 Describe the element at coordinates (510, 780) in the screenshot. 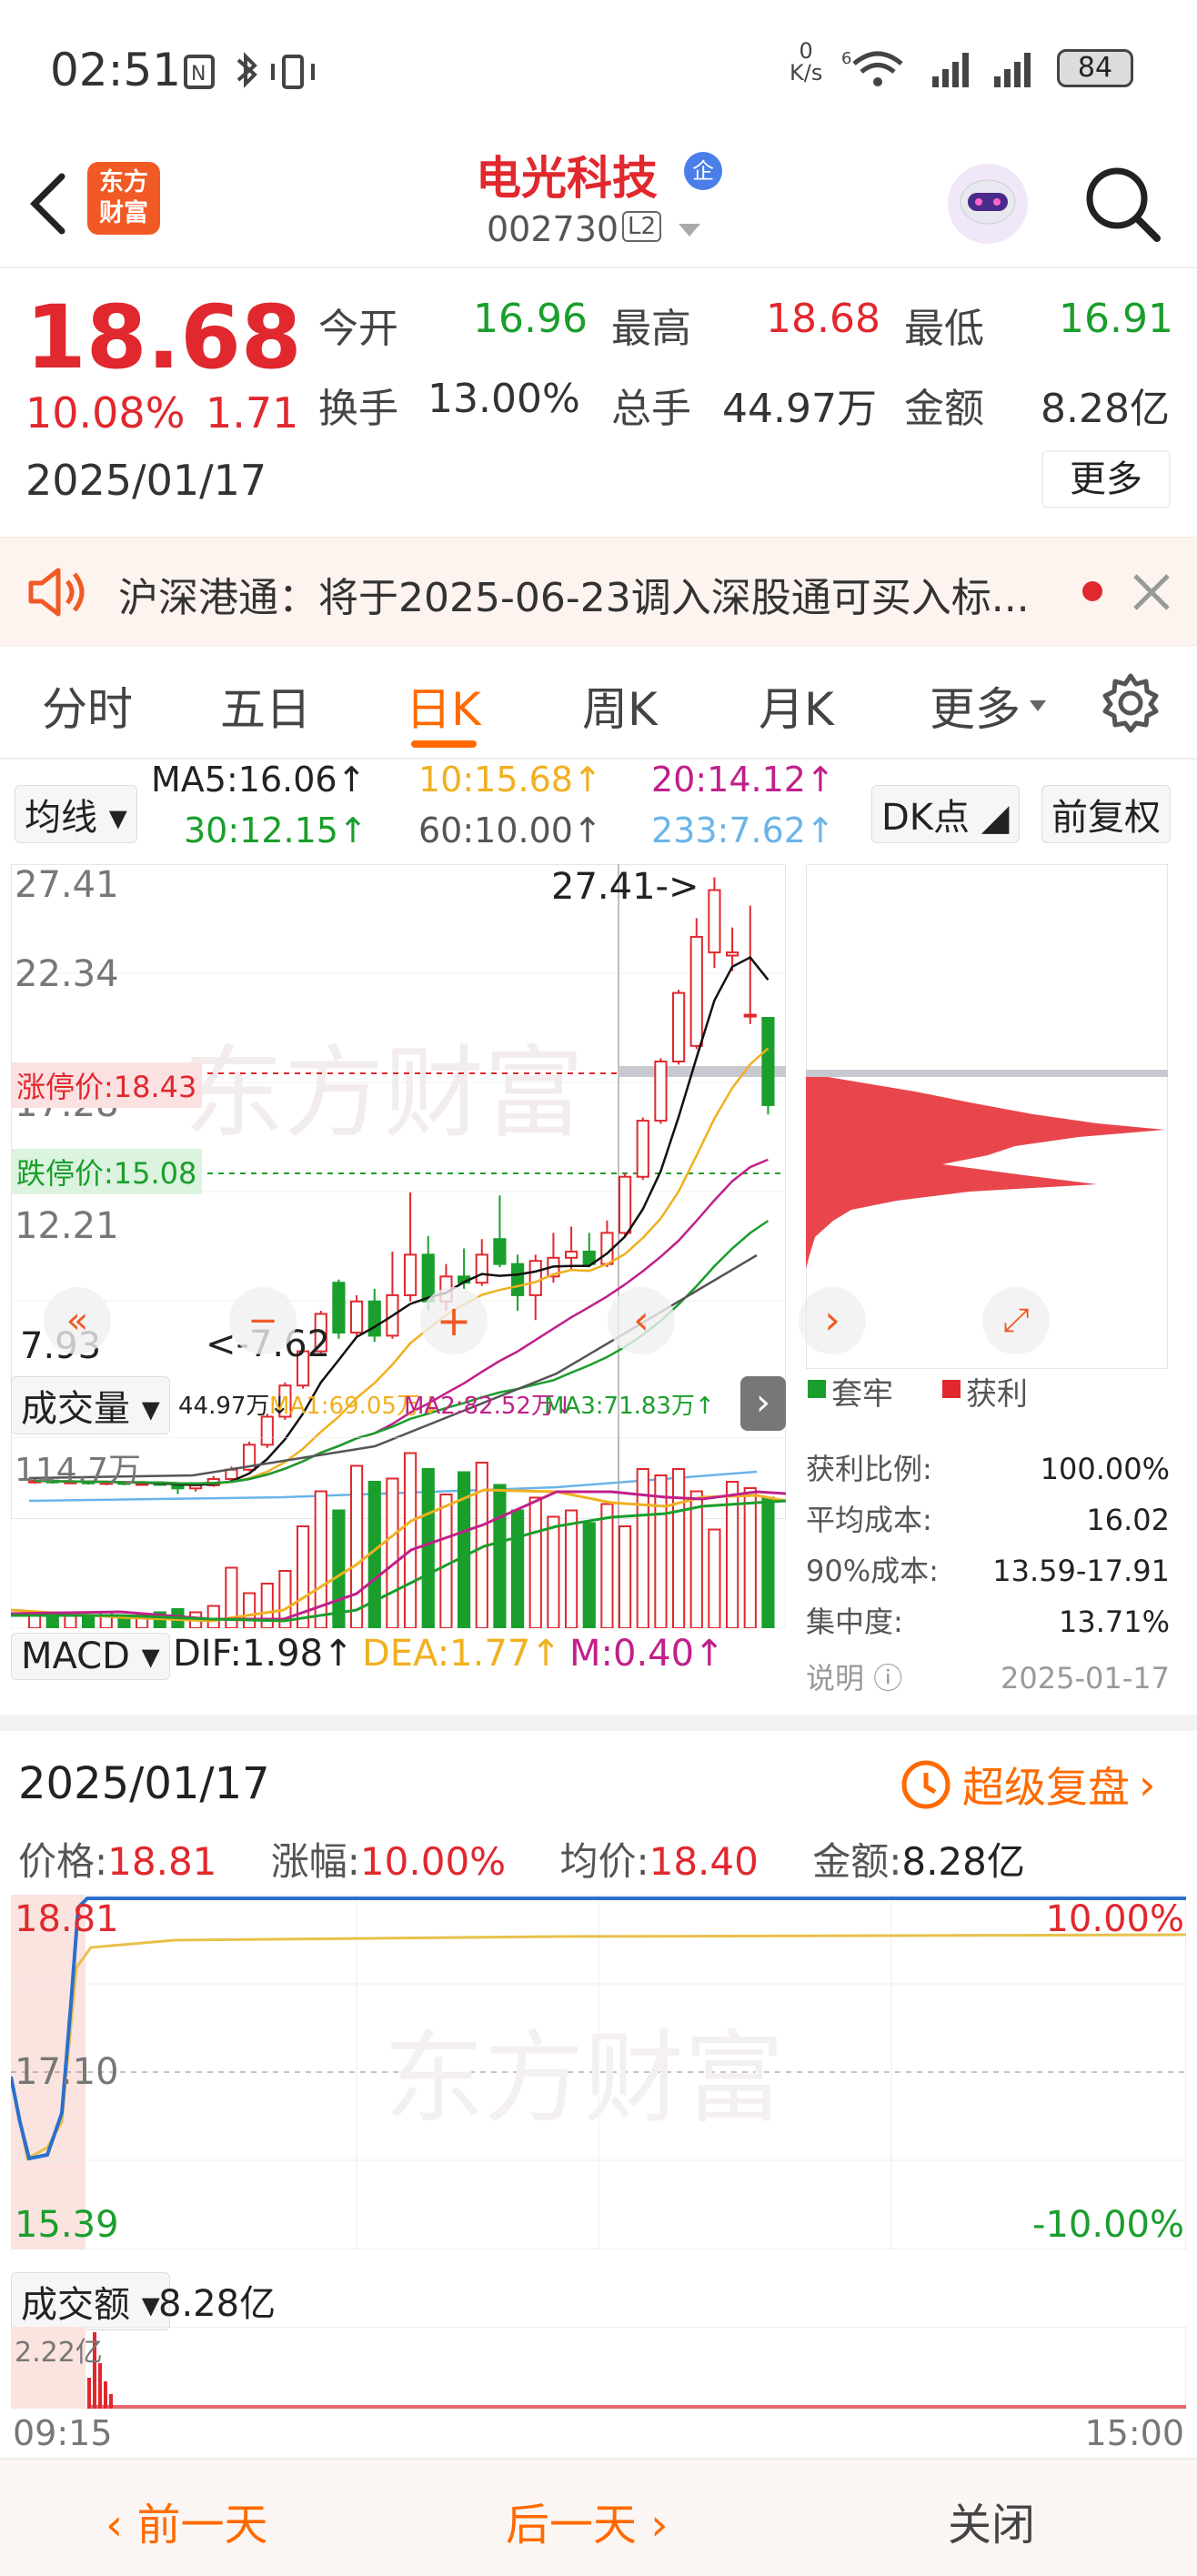

I see `ma10-legend: 10:15.68↑` at that location.